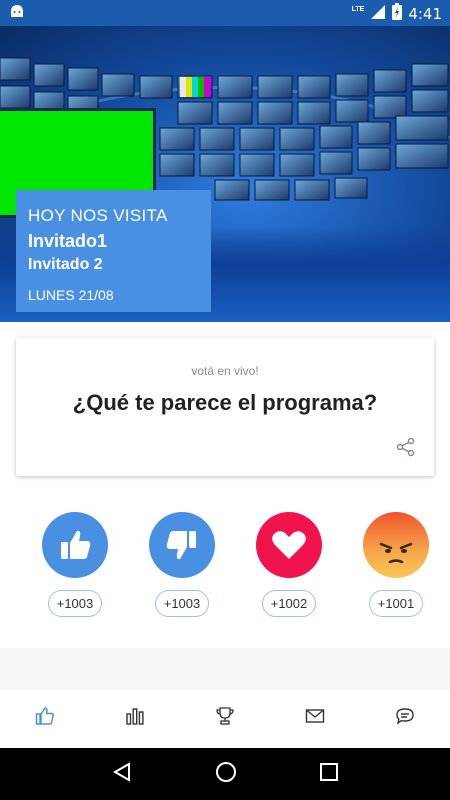  I want to click on mail-icon, so click(315, 718).